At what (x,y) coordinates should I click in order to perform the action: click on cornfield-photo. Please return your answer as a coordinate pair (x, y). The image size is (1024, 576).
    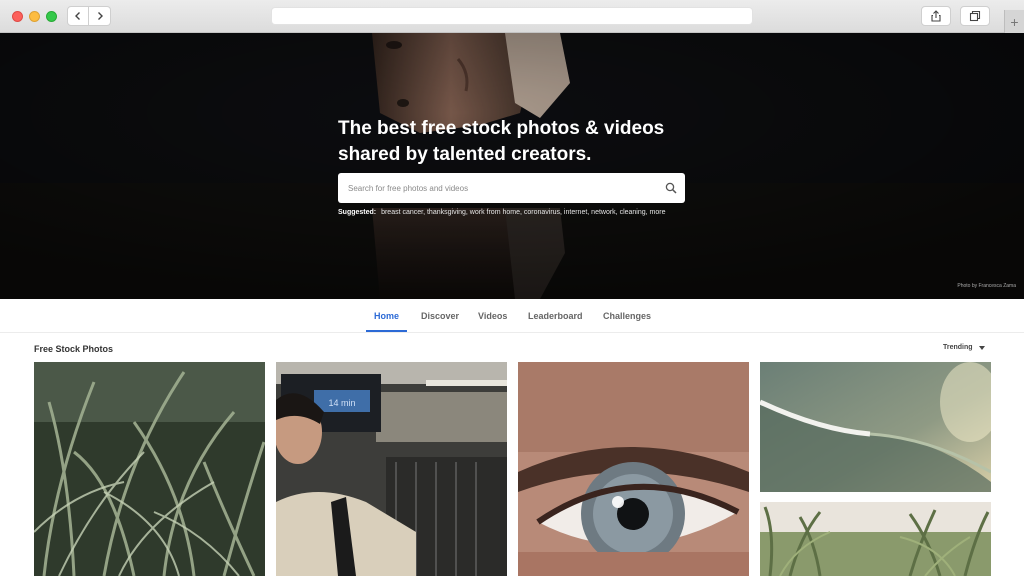
    Looking at the image, I should click on (875, 539).